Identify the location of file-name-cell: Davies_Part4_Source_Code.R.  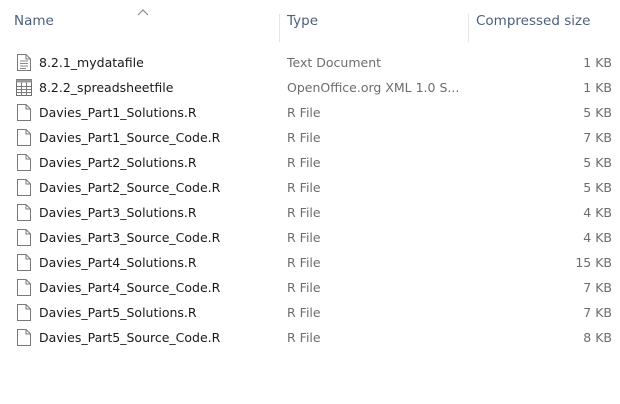
(146, 287).